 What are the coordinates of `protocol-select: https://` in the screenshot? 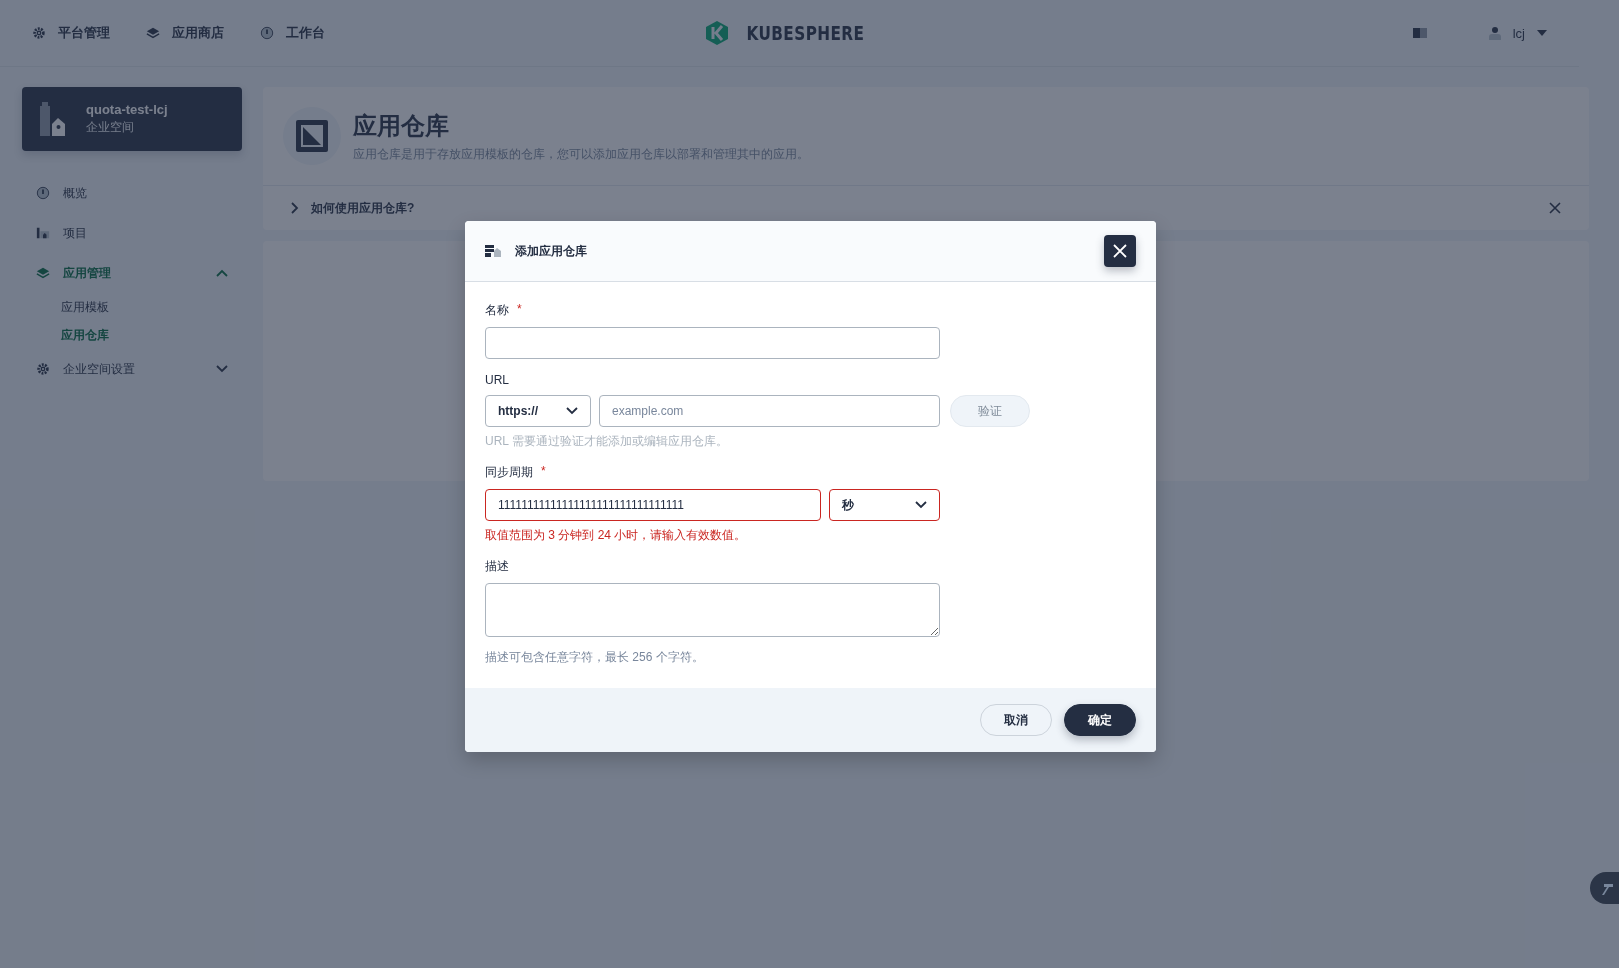 It's located at (538, 411).